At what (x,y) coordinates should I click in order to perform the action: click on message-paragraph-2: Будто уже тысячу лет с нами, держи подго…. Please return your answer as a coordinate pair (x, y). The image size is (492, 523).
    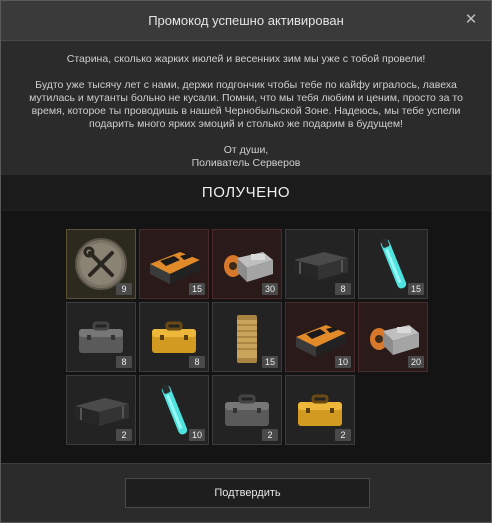
    Looking at the image, I should click on (246, 104).